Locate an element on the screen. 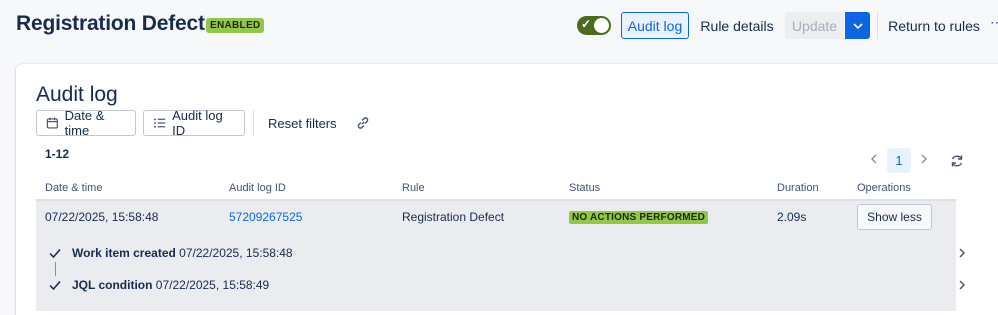  rule-details-button: Rule details is located at coordinates (737, 25).